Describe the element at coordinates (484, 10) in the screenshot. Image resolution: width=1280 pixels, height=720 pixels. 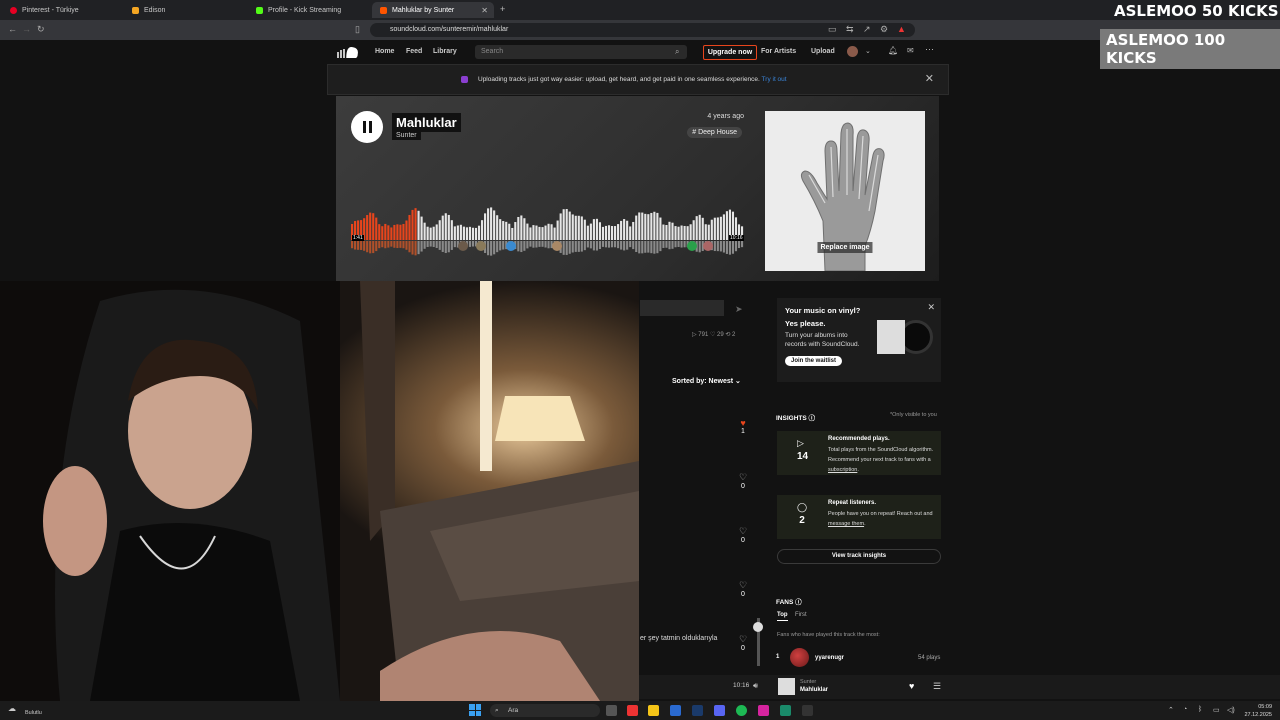
I see `close-tab-icon: ✕` at that location.